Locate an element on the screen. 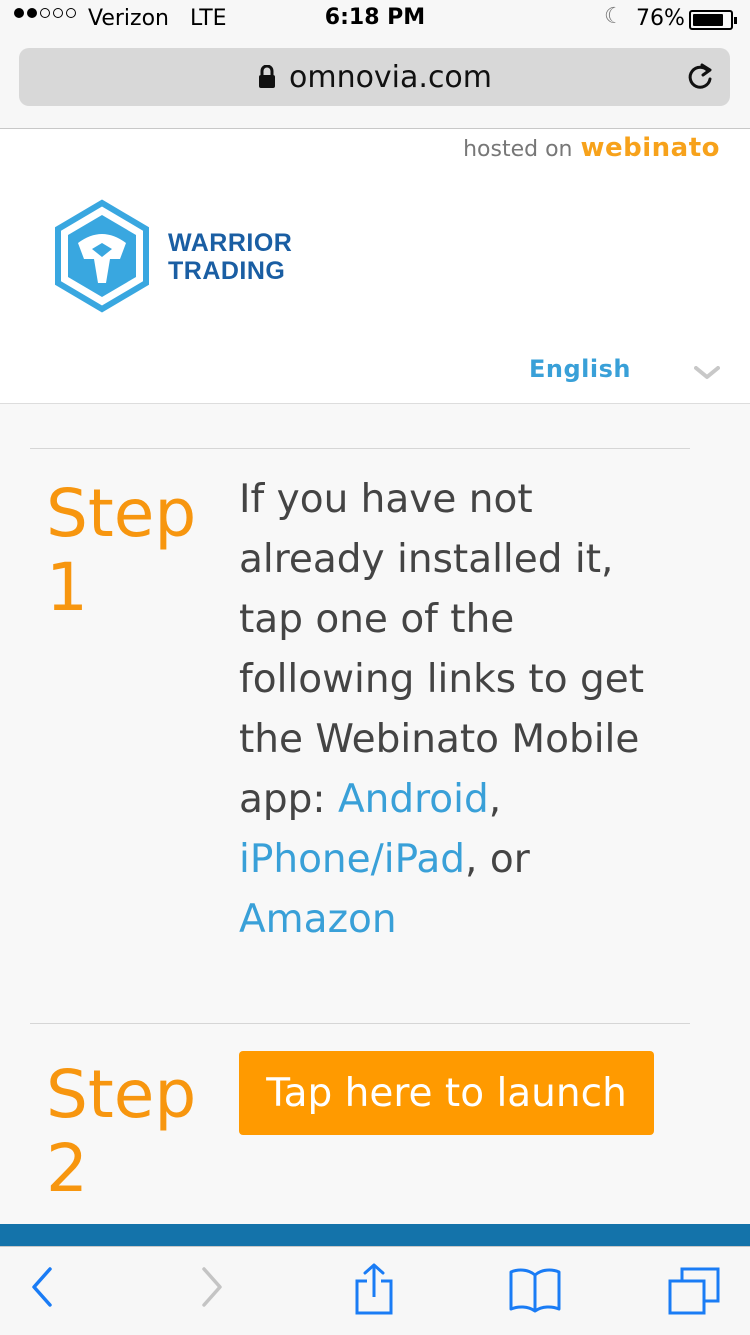  battery-icon is located at coordinates (713, 20).